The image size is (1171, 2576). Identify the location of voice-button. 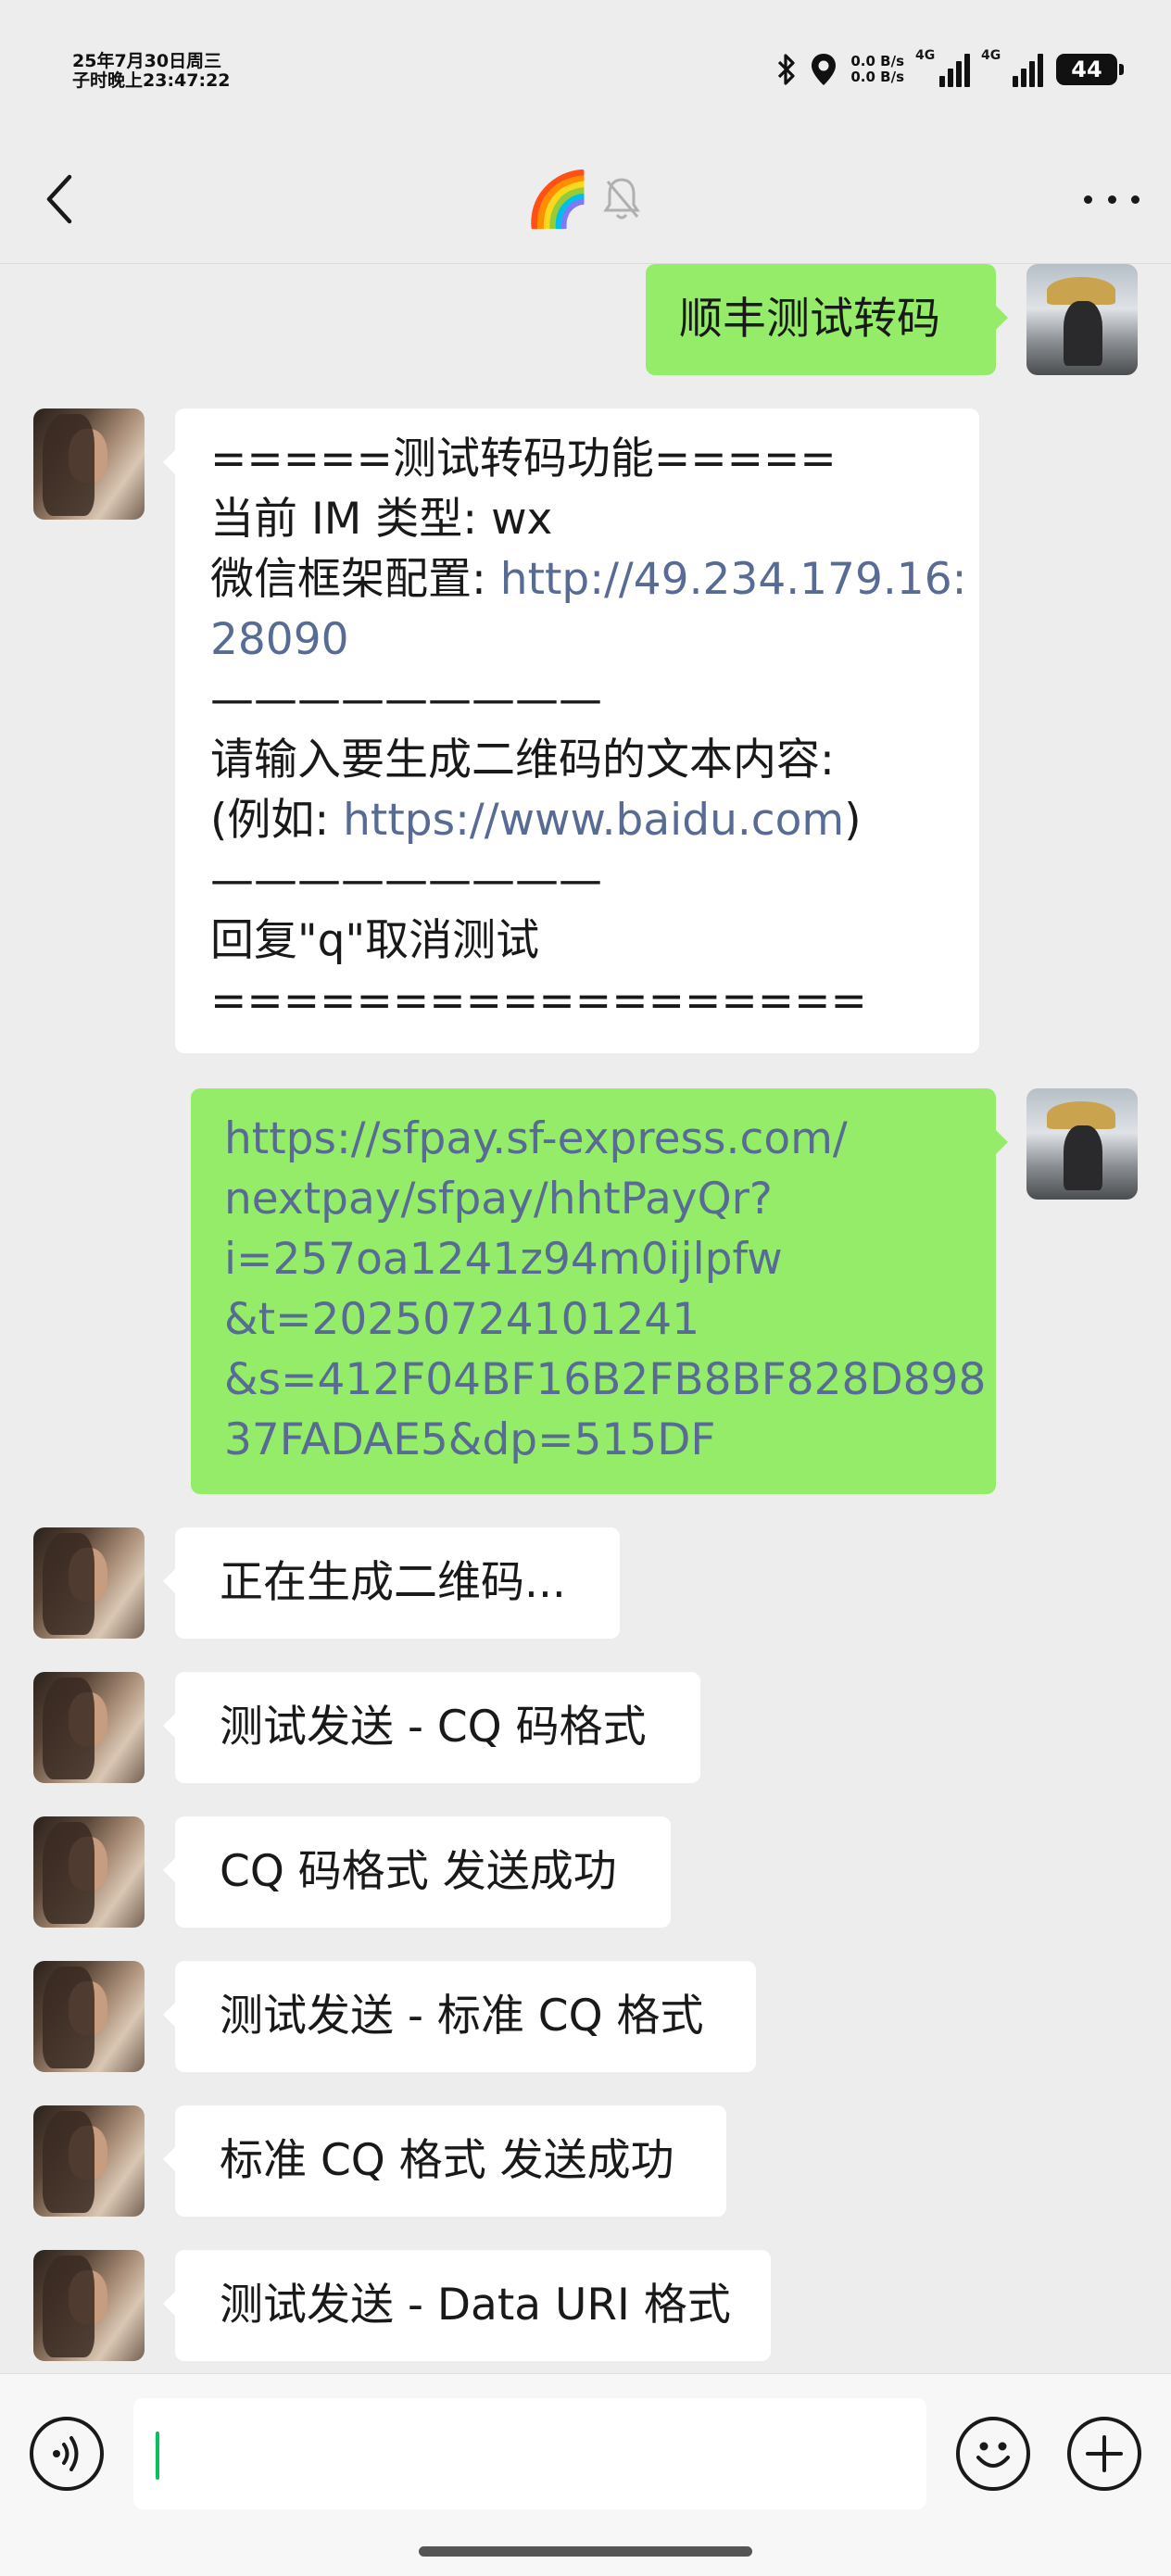
(67, 2454).